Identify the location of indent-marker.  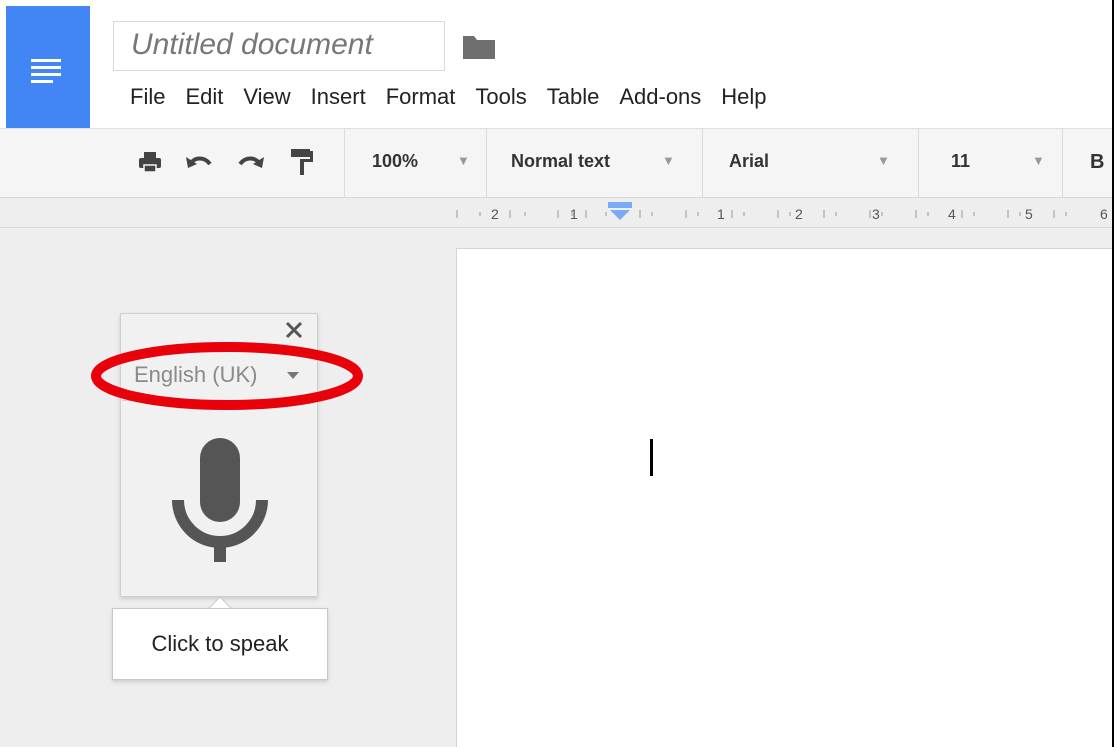
(620, 205).